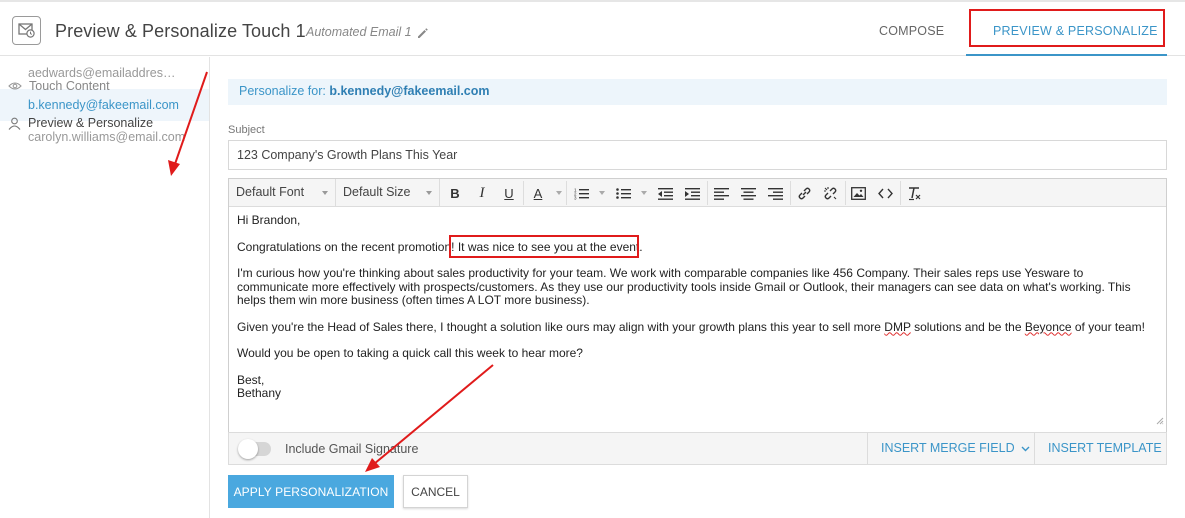 The height and width of the screenshot is (518, 1185). Describe the element at coordinates (967, 326) in the screenshot. I see `growth-text-b: solutions and be the` at that location.